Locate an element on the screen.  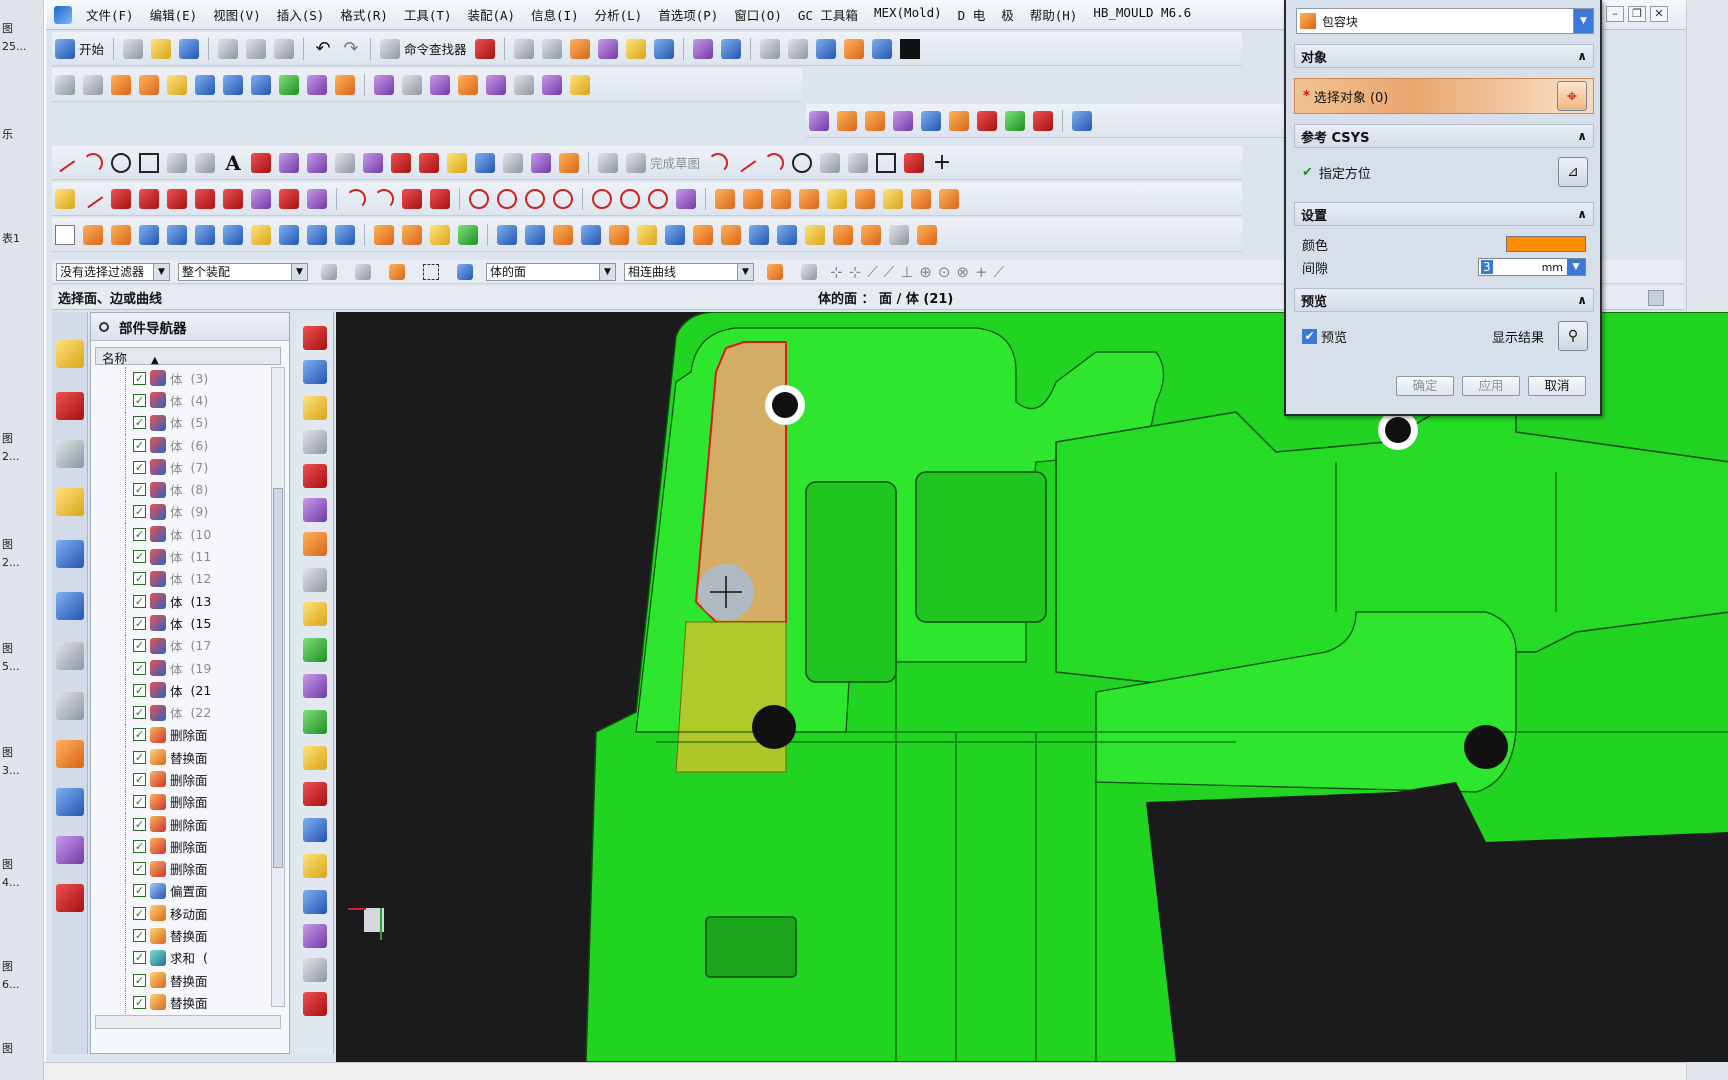
fit-button is located at coordinates (770, 49).